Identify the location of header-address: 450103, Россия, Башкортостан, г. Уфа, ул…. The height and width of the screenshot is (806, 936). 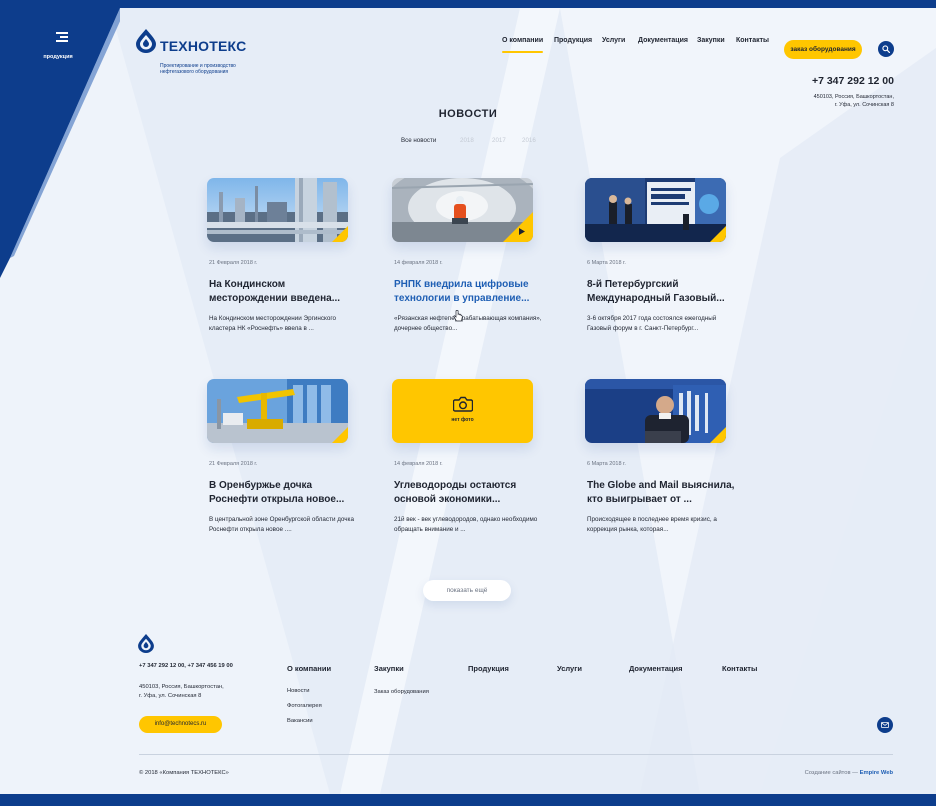
(853, 101).